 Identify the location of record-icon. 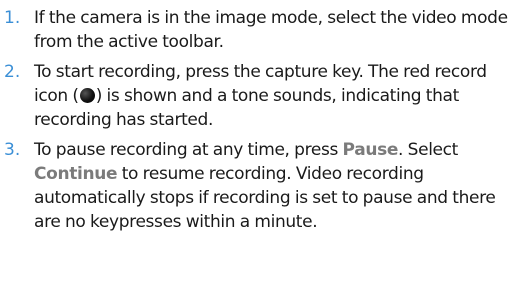
(87, 95).